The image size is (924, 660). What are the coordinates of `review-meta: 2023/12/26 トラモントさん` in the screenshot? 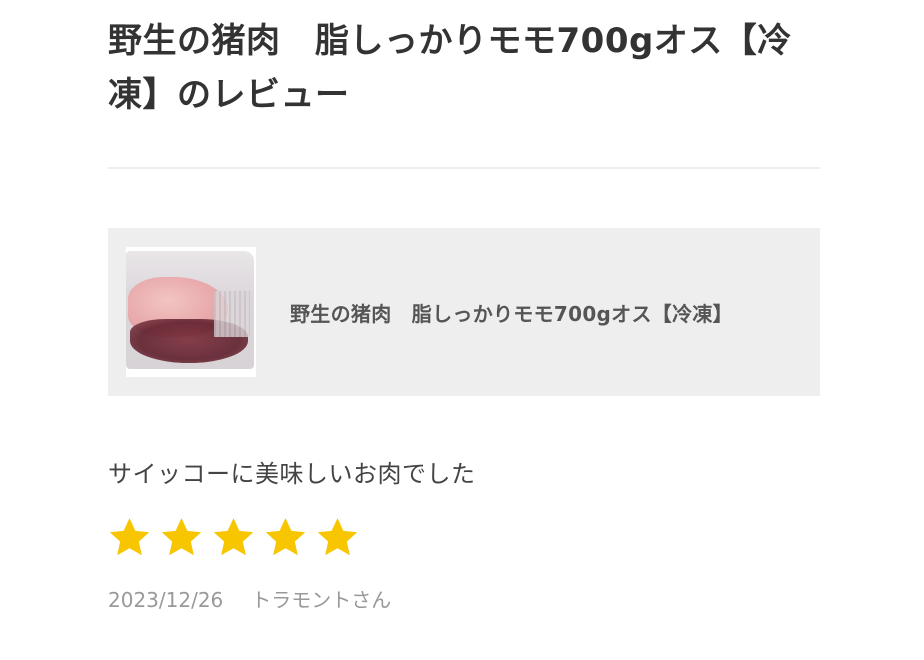 It's located at (249, 600).